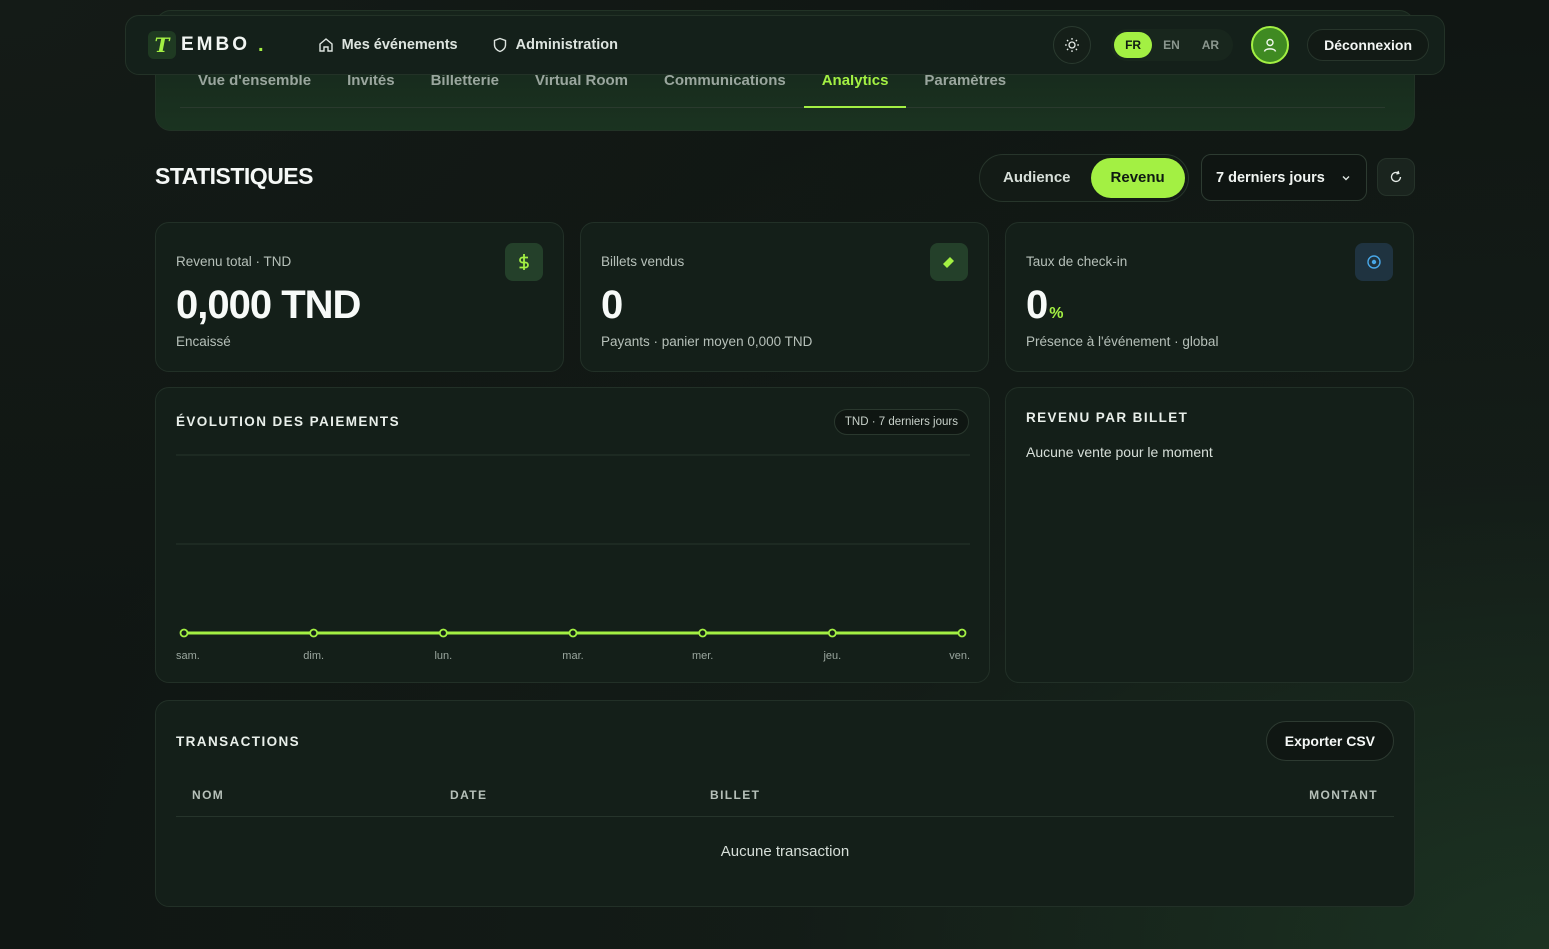 The height and width of the screenshot is (949, 1549). I want to click on kpi-tickets-value: 0, so click(612, 305).